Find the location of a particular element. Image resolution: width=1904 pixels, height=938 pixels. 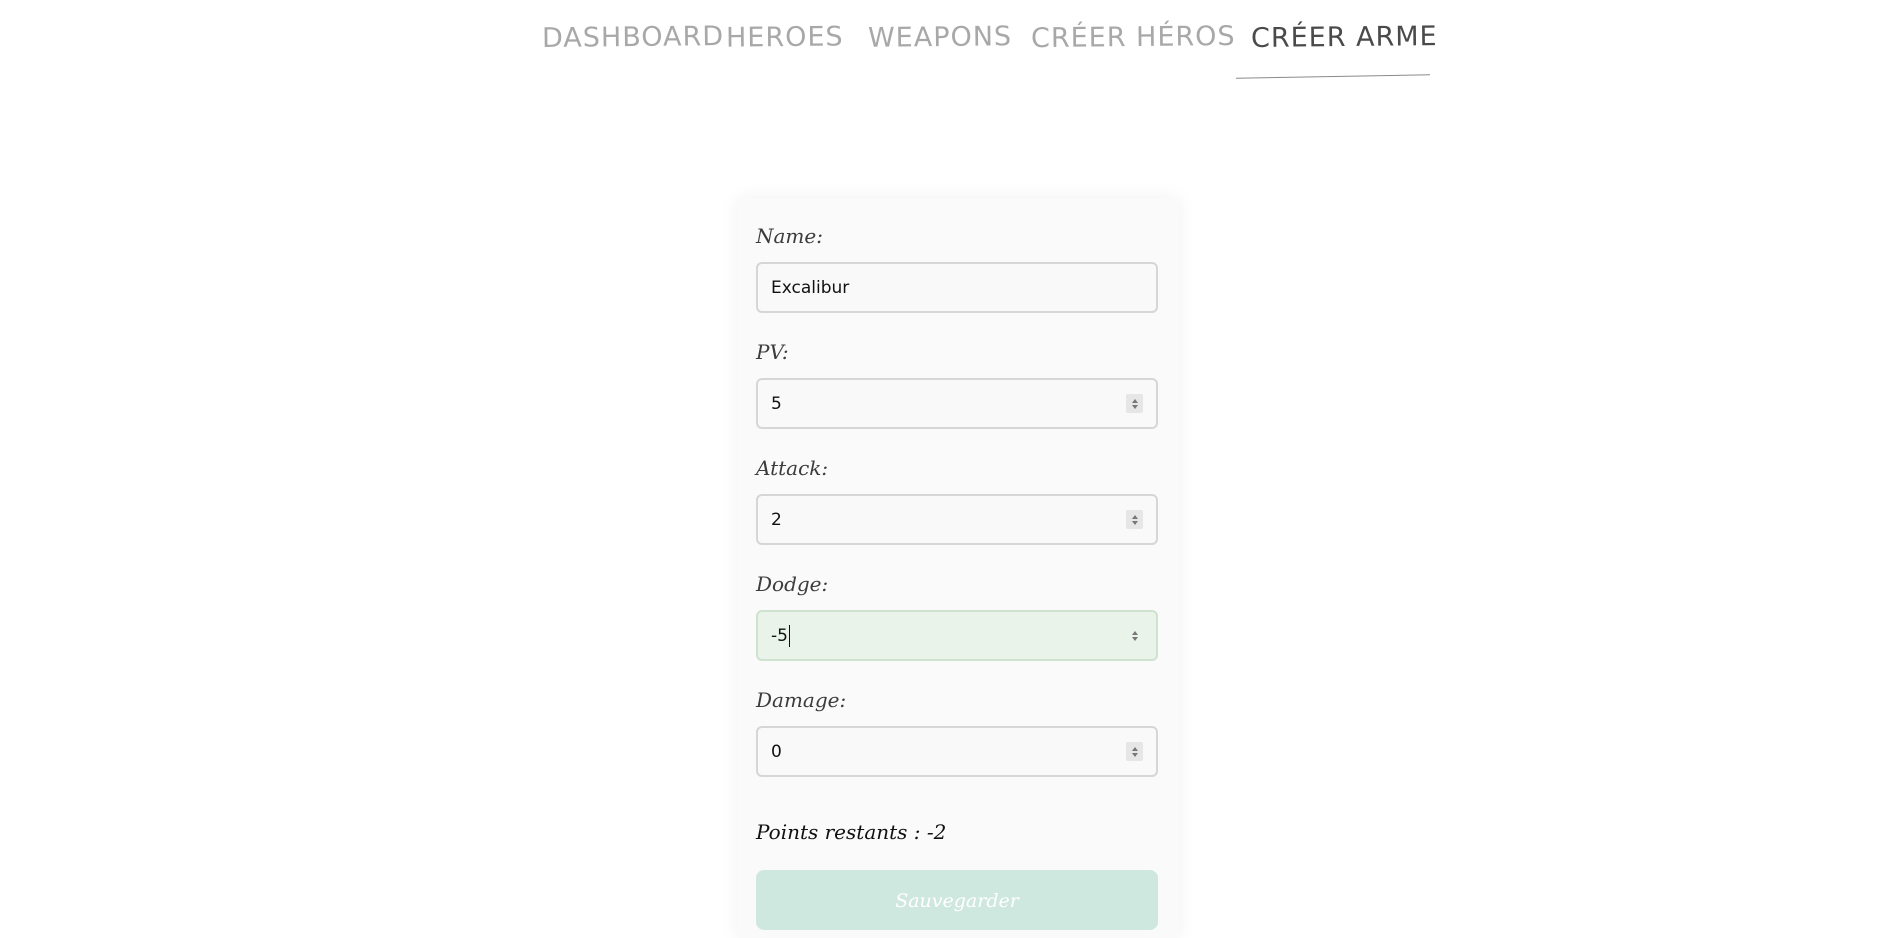

nav-dashboard: DASHBOARD is located at coordinates (633, 37).